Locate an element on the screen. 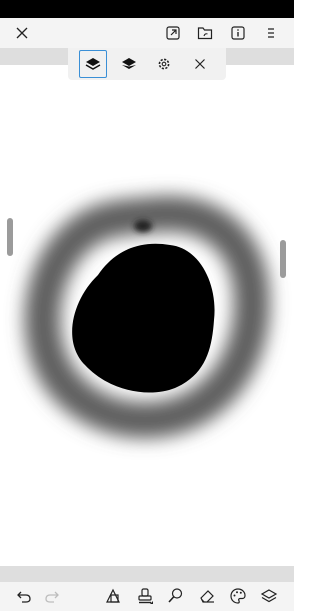 The width and height of the screenshot is (320, 611). color-palette-icon is located at coordinates (238, 596).